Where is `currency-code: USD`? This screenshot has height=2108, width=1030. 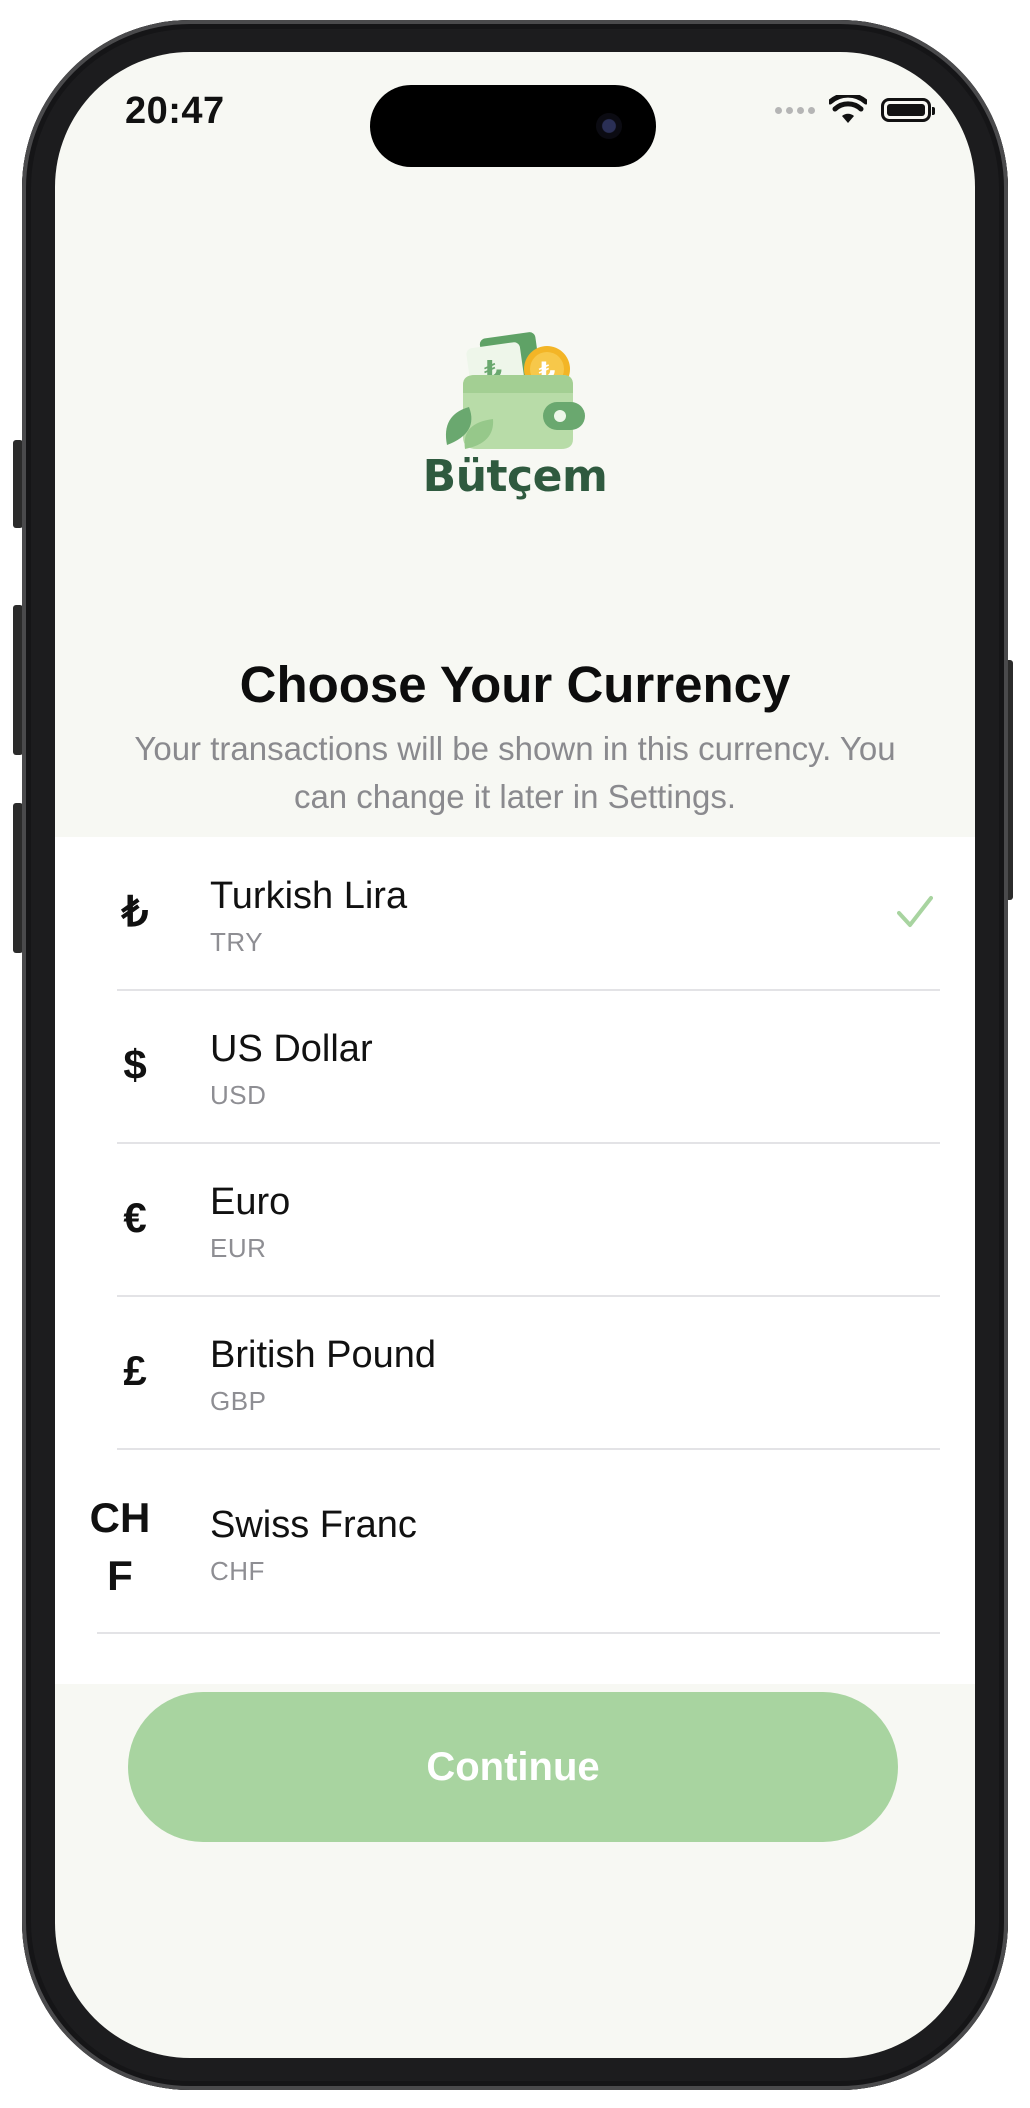 currency-code: USD is located at coordinates (238, 1095).